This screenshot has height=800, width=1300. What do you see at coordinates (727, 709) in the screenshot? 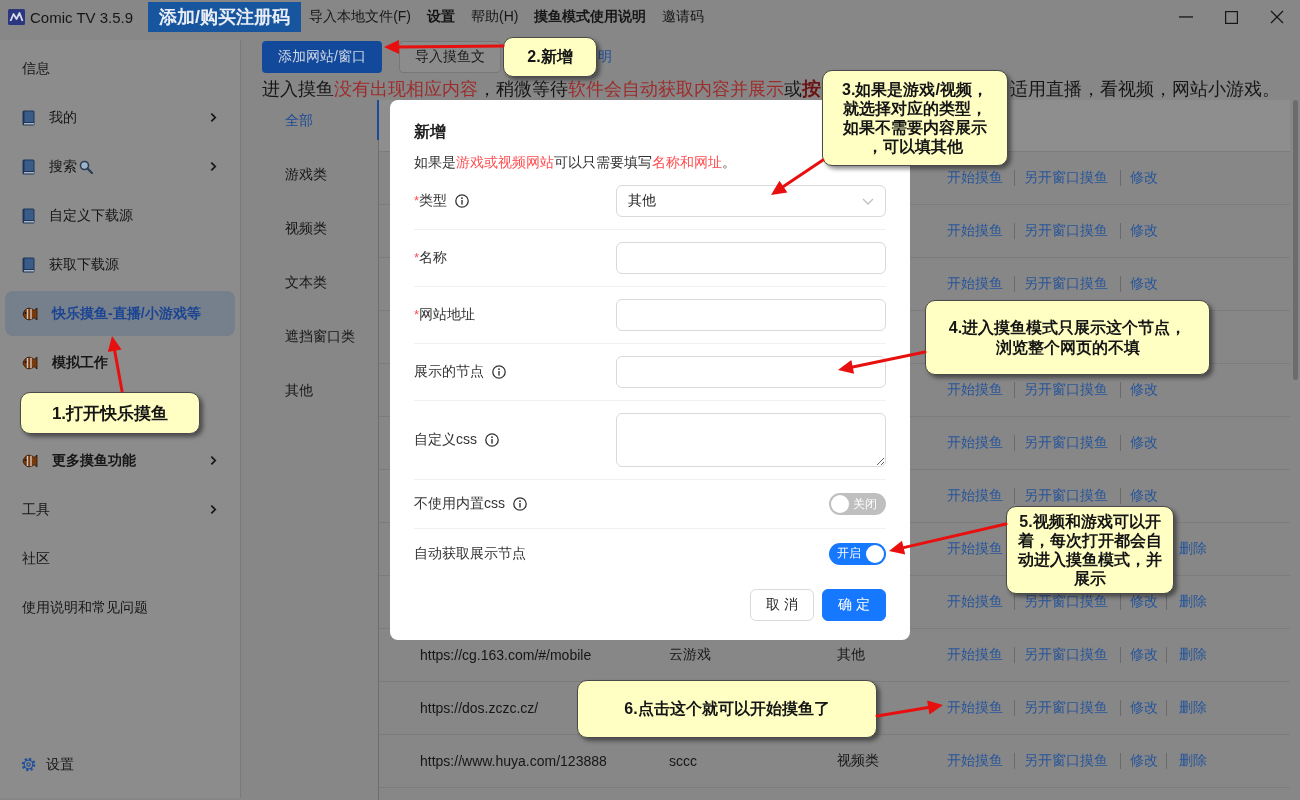
I see `callout-note: 6.点击这个就可以开始摸鱼了` at bounding box center [727, 709].